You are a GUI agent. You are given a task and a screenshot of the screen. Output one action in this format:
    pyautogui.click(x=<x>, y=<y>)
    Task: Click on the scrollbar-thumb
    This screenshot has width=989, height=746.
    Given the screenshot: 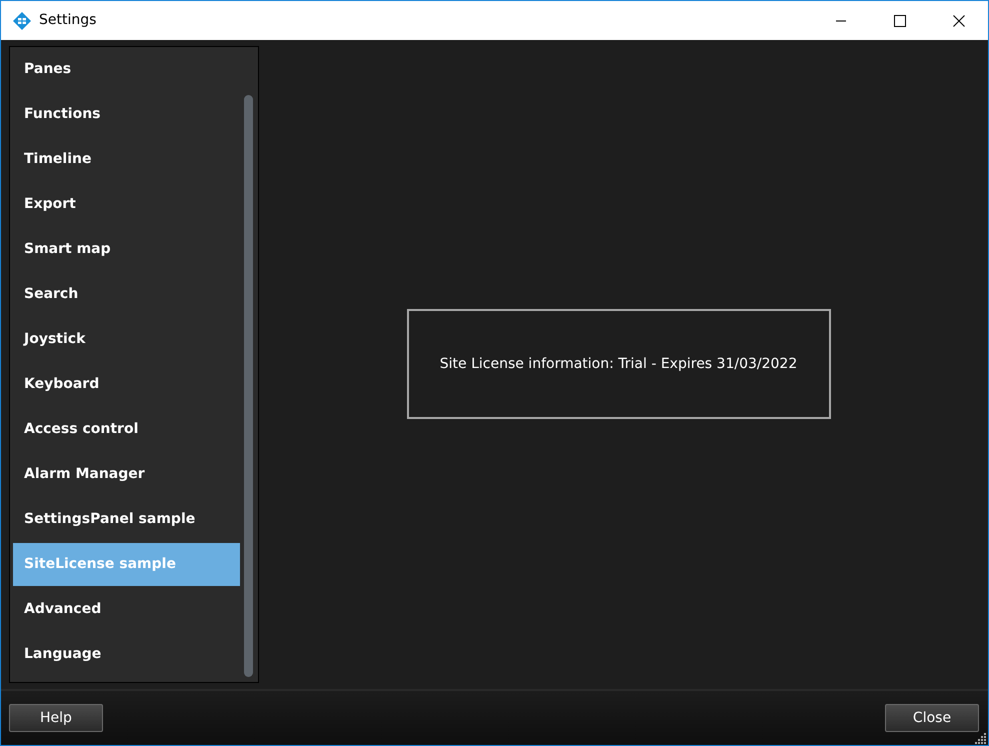 What is the action you would take?
    pyautogui.click(x=248, y=386)
    